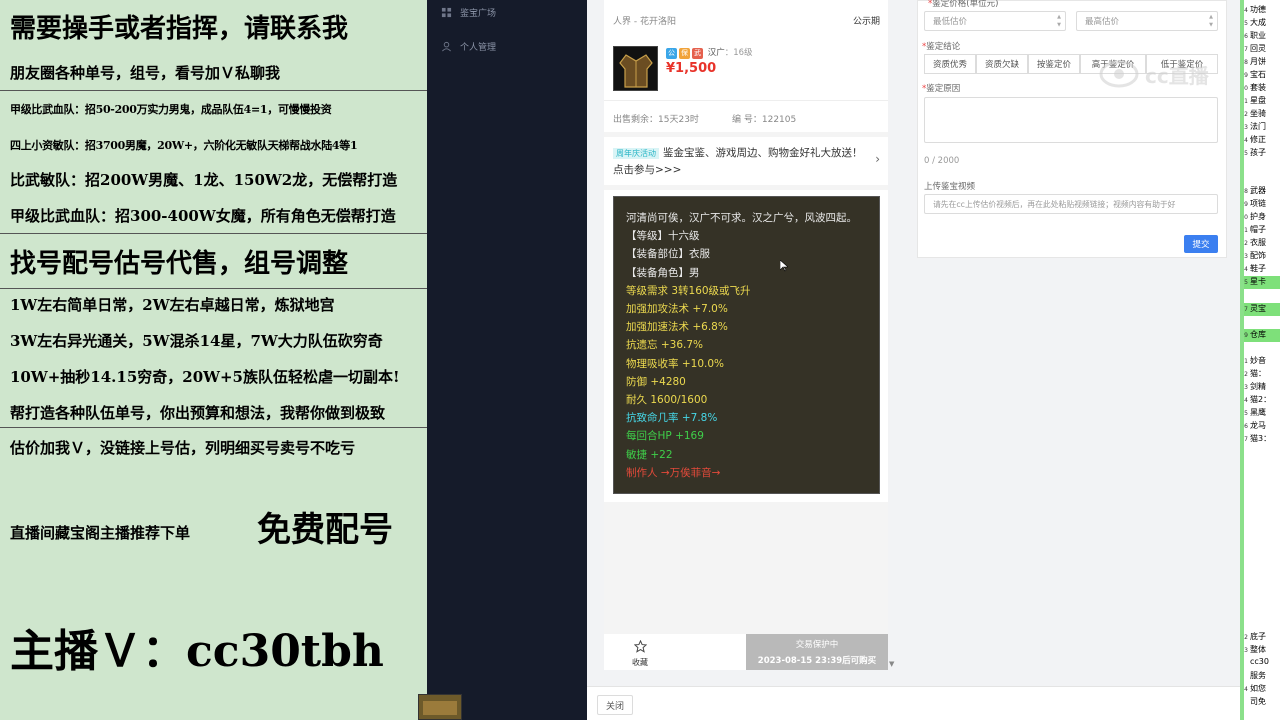 Image resolution: width=1280 pixels, height=720 pixels. Describe the element at coordinates (468, 46) in the screenshot. I see `sidebar-item-personal: 个人管理` at that location.